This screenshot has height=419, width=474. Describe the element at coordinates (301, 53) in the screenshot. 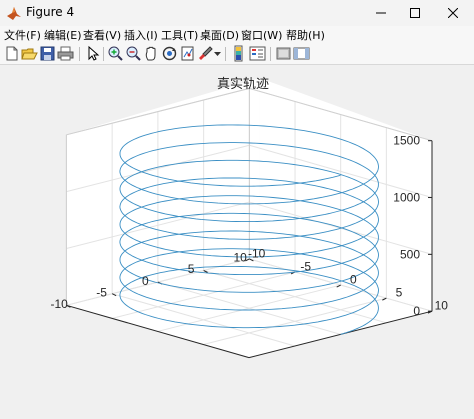

I see `show-plot-tools-icon` at that location.